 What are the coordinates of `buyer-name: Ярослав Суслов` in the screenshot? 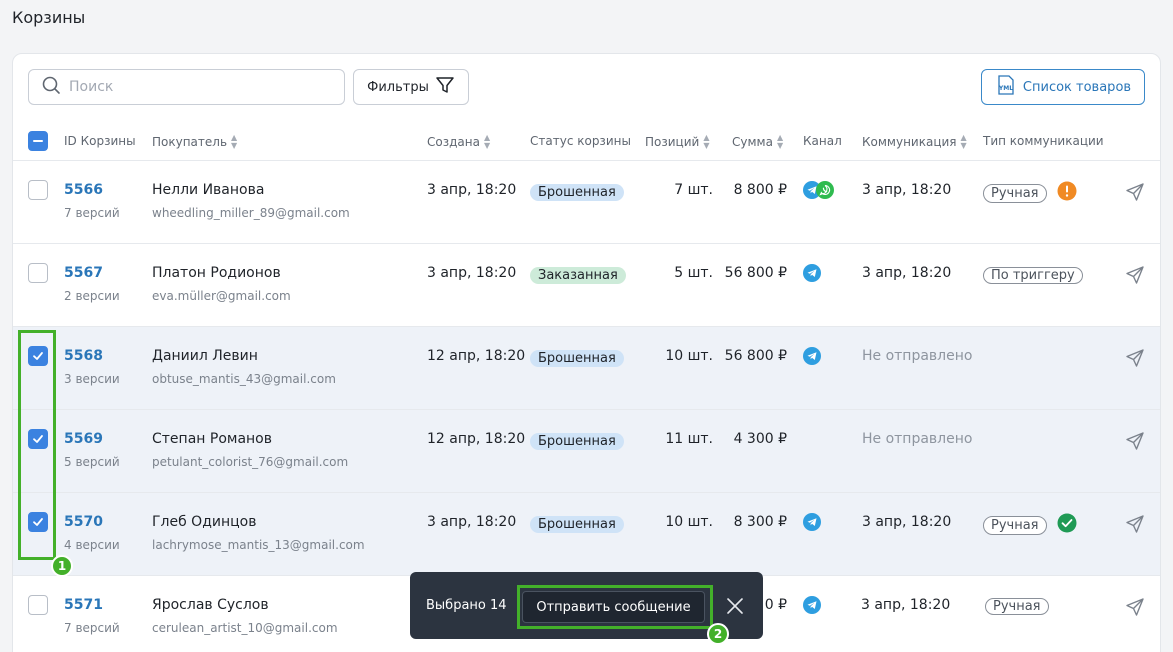 It's located at (210, 605).